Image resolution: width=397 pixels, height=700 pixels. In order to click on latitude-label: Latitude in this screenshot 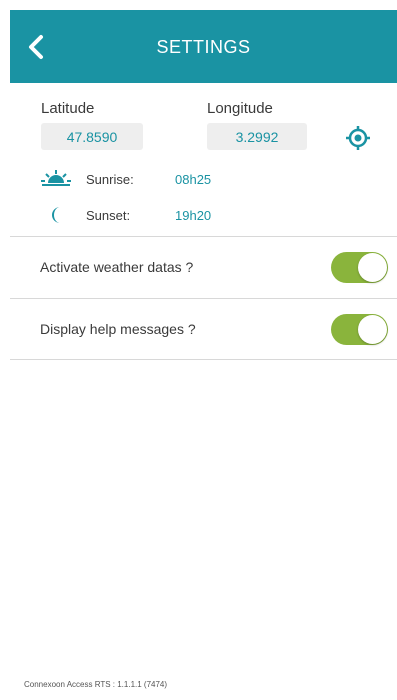, I will do `click(68, 108)`.